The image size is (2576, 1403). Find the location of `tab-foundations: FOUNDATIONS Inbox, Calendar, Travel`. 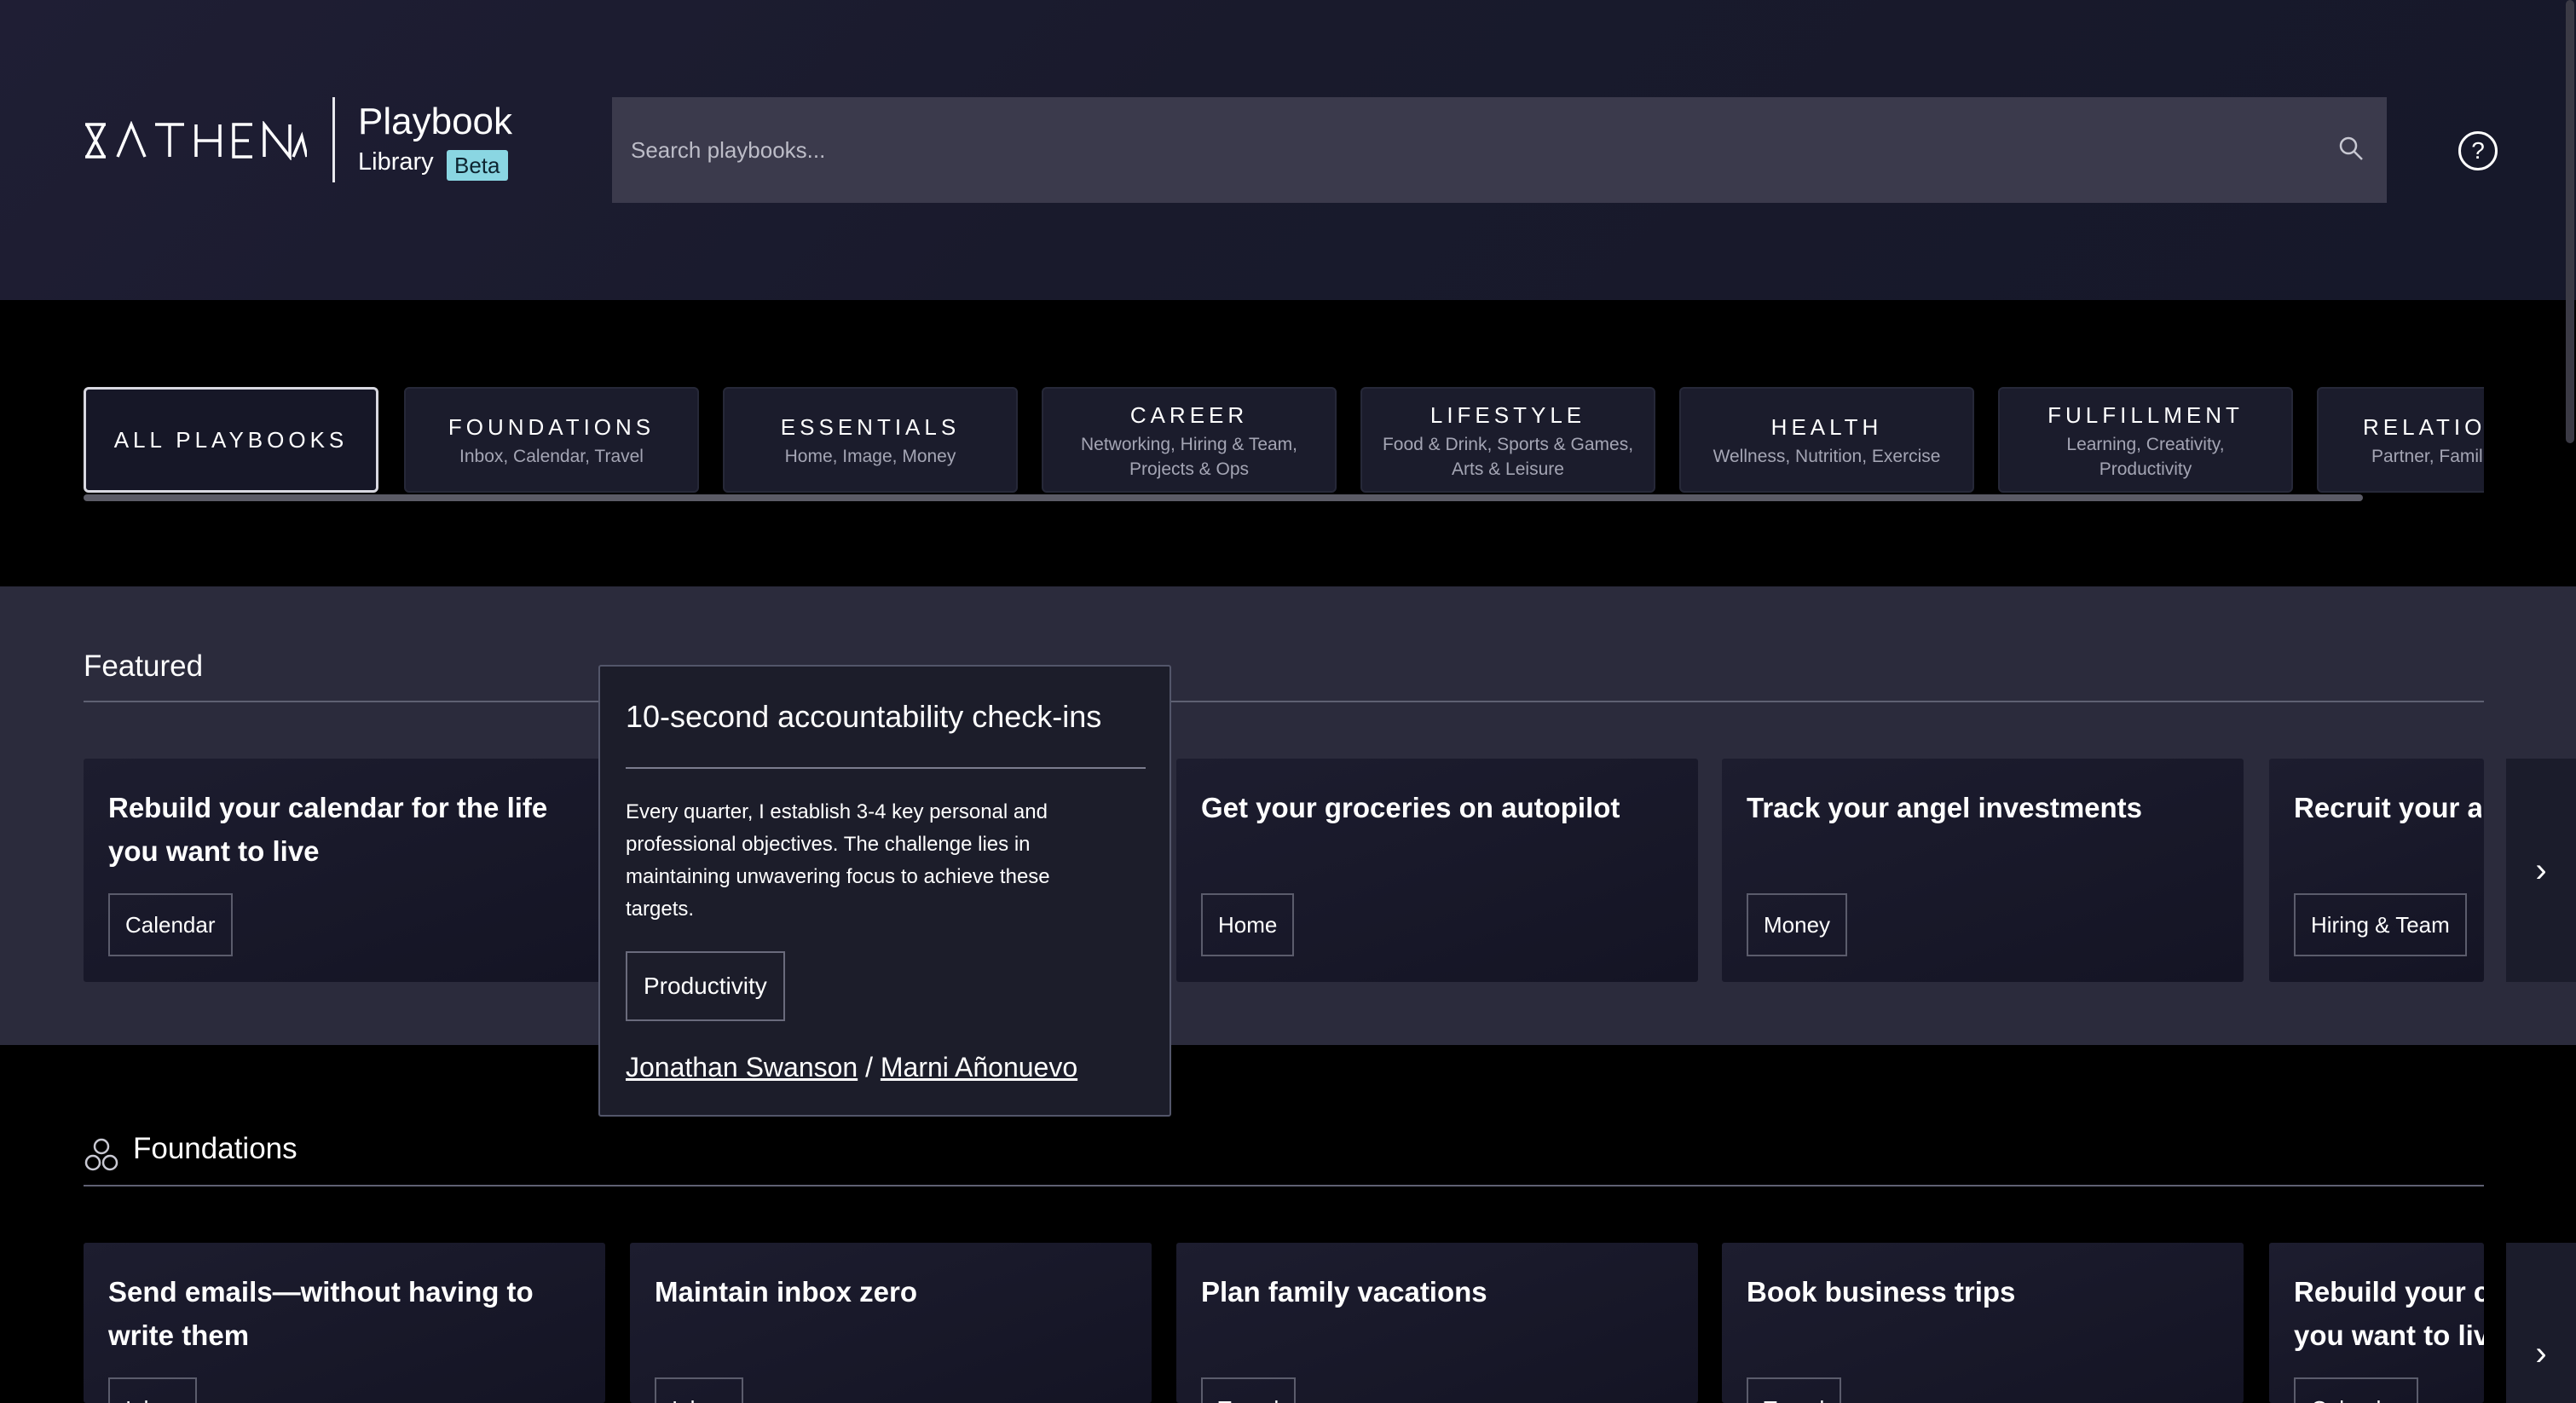

tab-foundations: FOUNDATIONS Inbox, Calendar, Travel is located at coordinates (551, 440).